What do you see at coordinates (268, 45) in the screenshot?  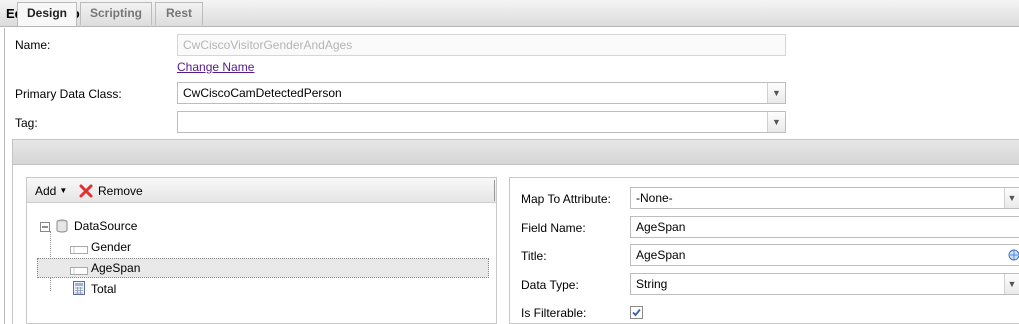 I see `name-value: CwCiscoVisitorGenderAndAges` at bounding box center [268, 45].